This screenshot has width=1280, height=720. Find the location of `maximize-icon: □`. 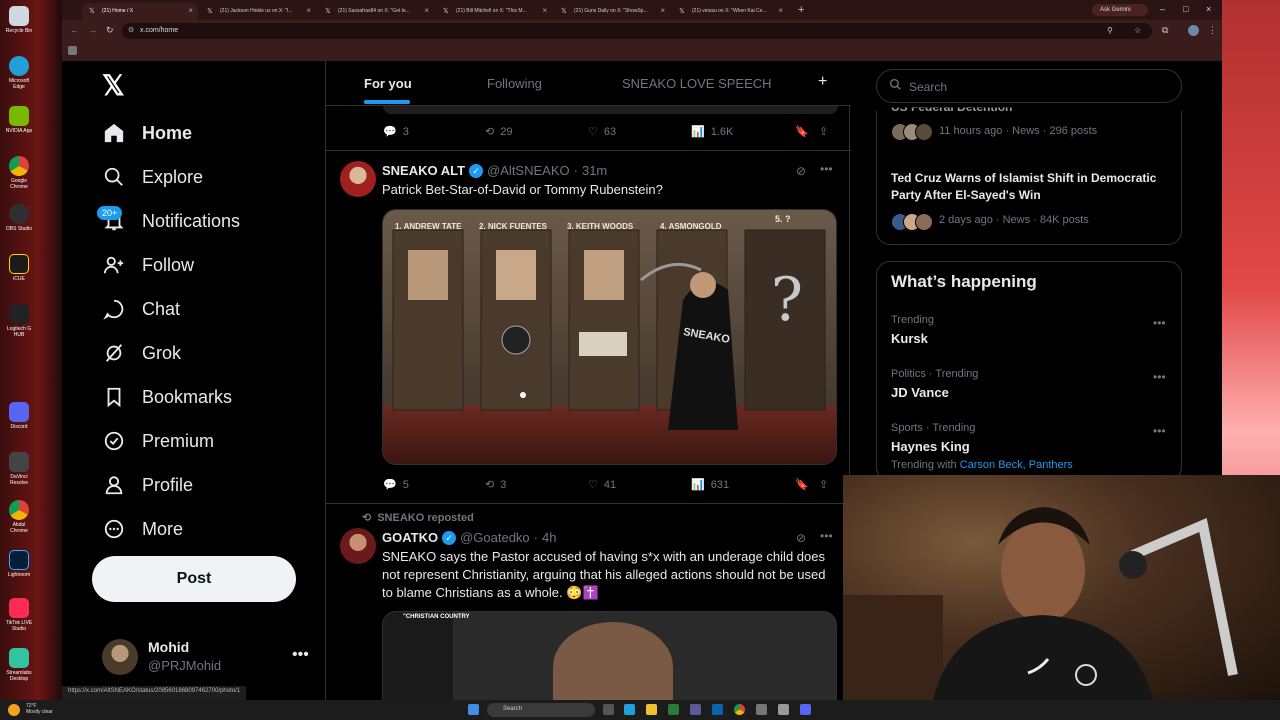

maximize-icon: □ is located at coordinates (1185, 9).